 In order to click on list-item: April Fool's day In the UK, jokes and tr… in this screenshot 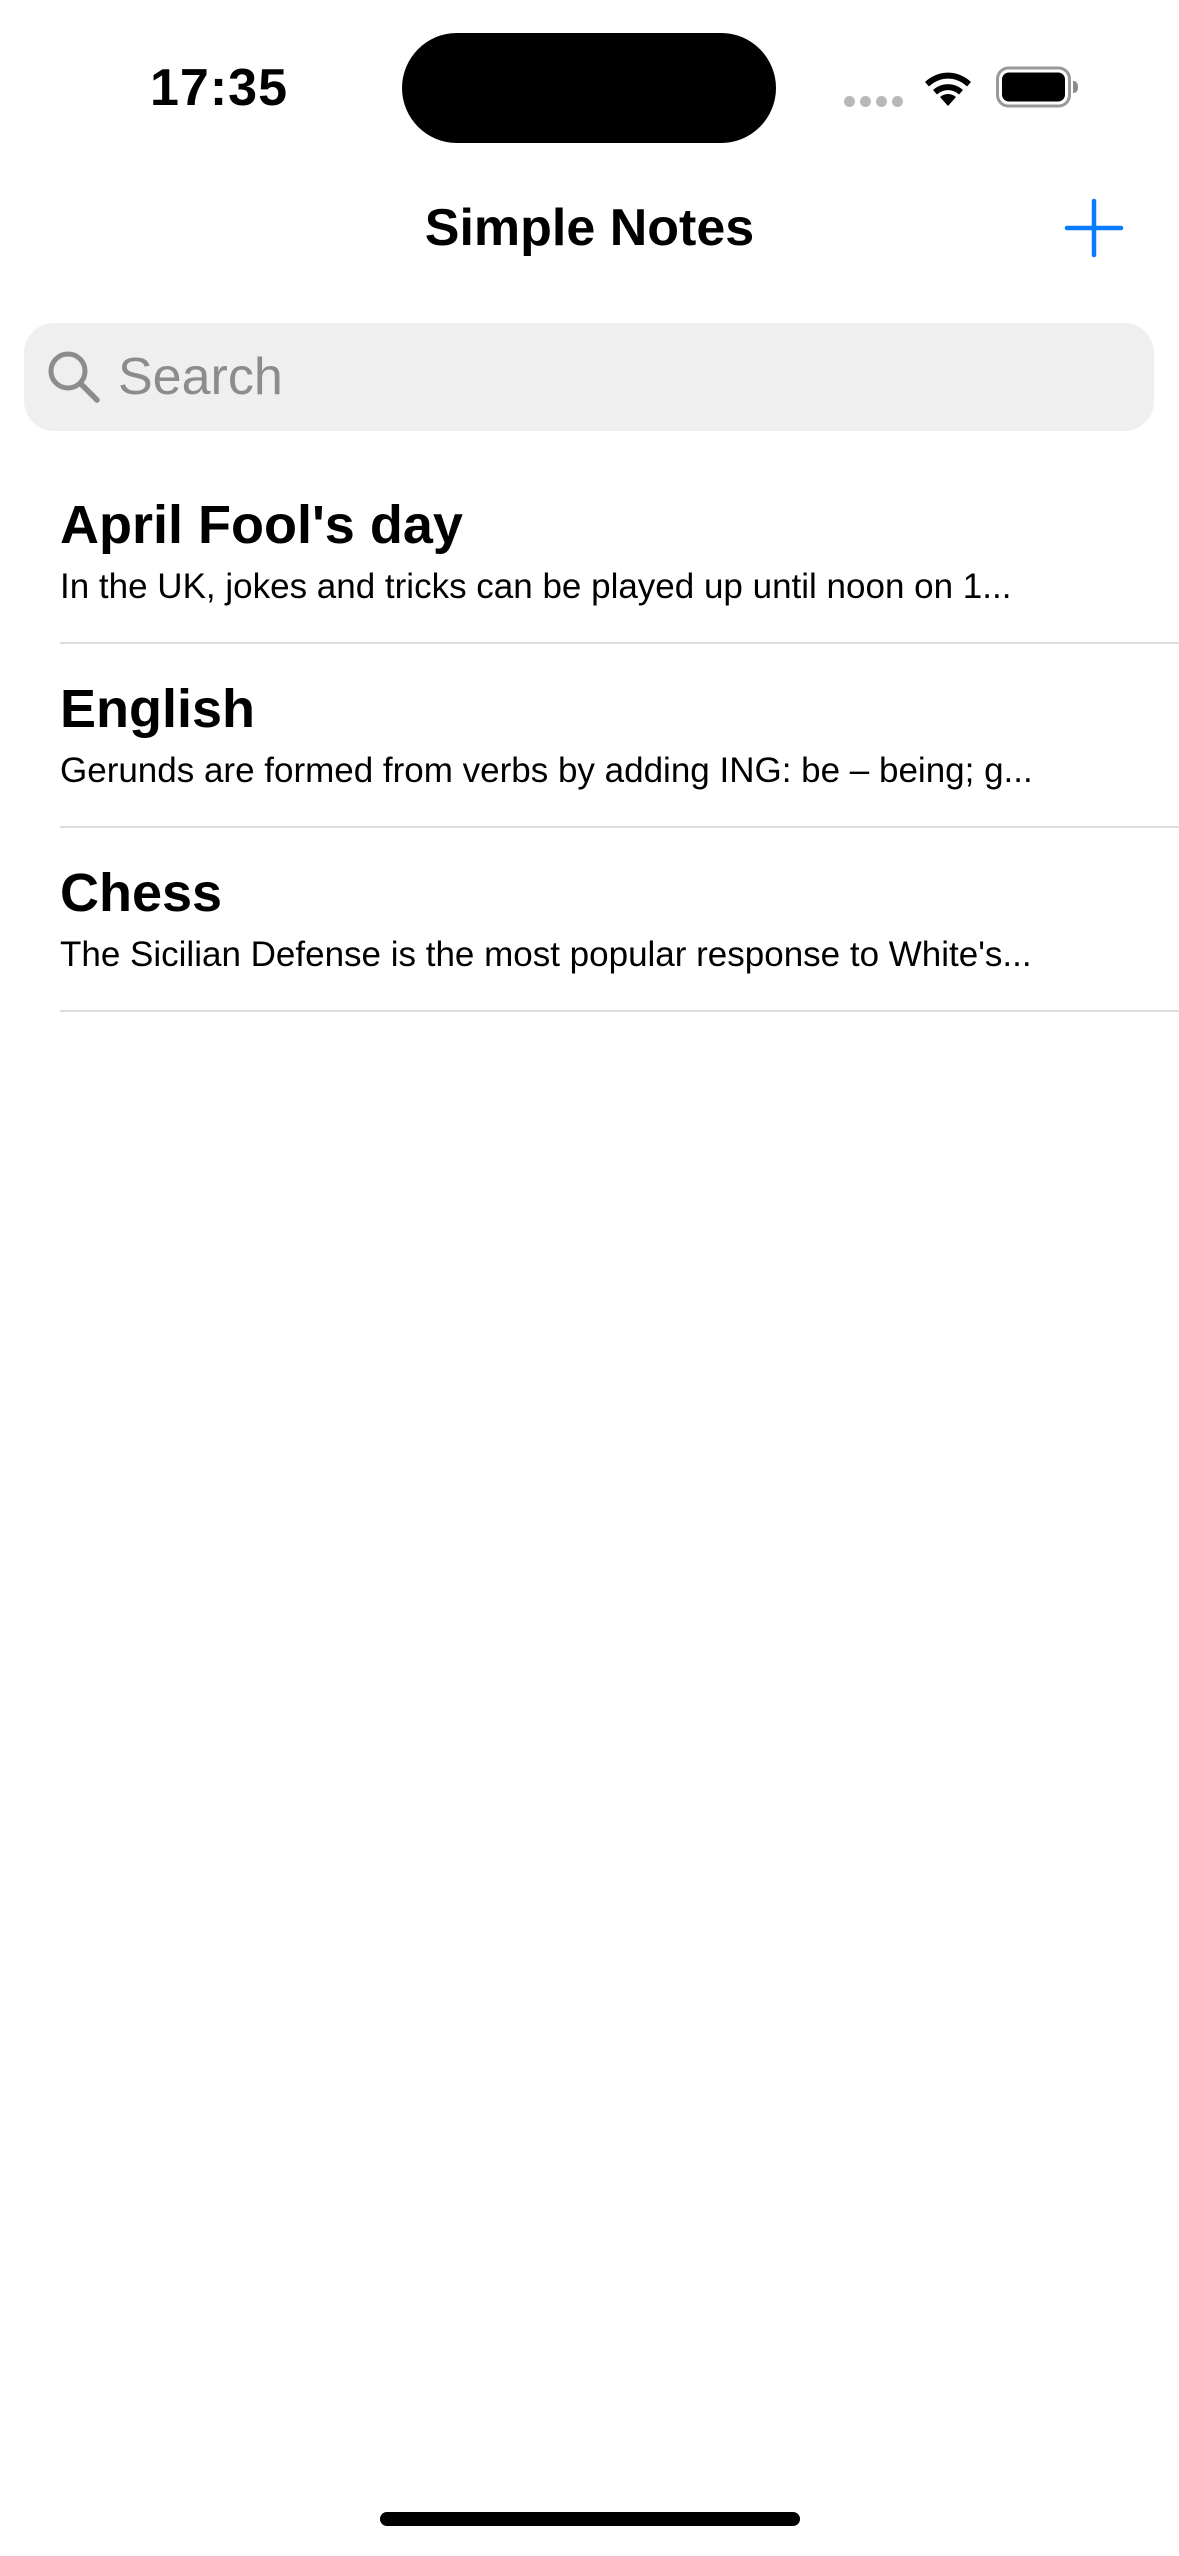, I will do `click(589, 552)`.